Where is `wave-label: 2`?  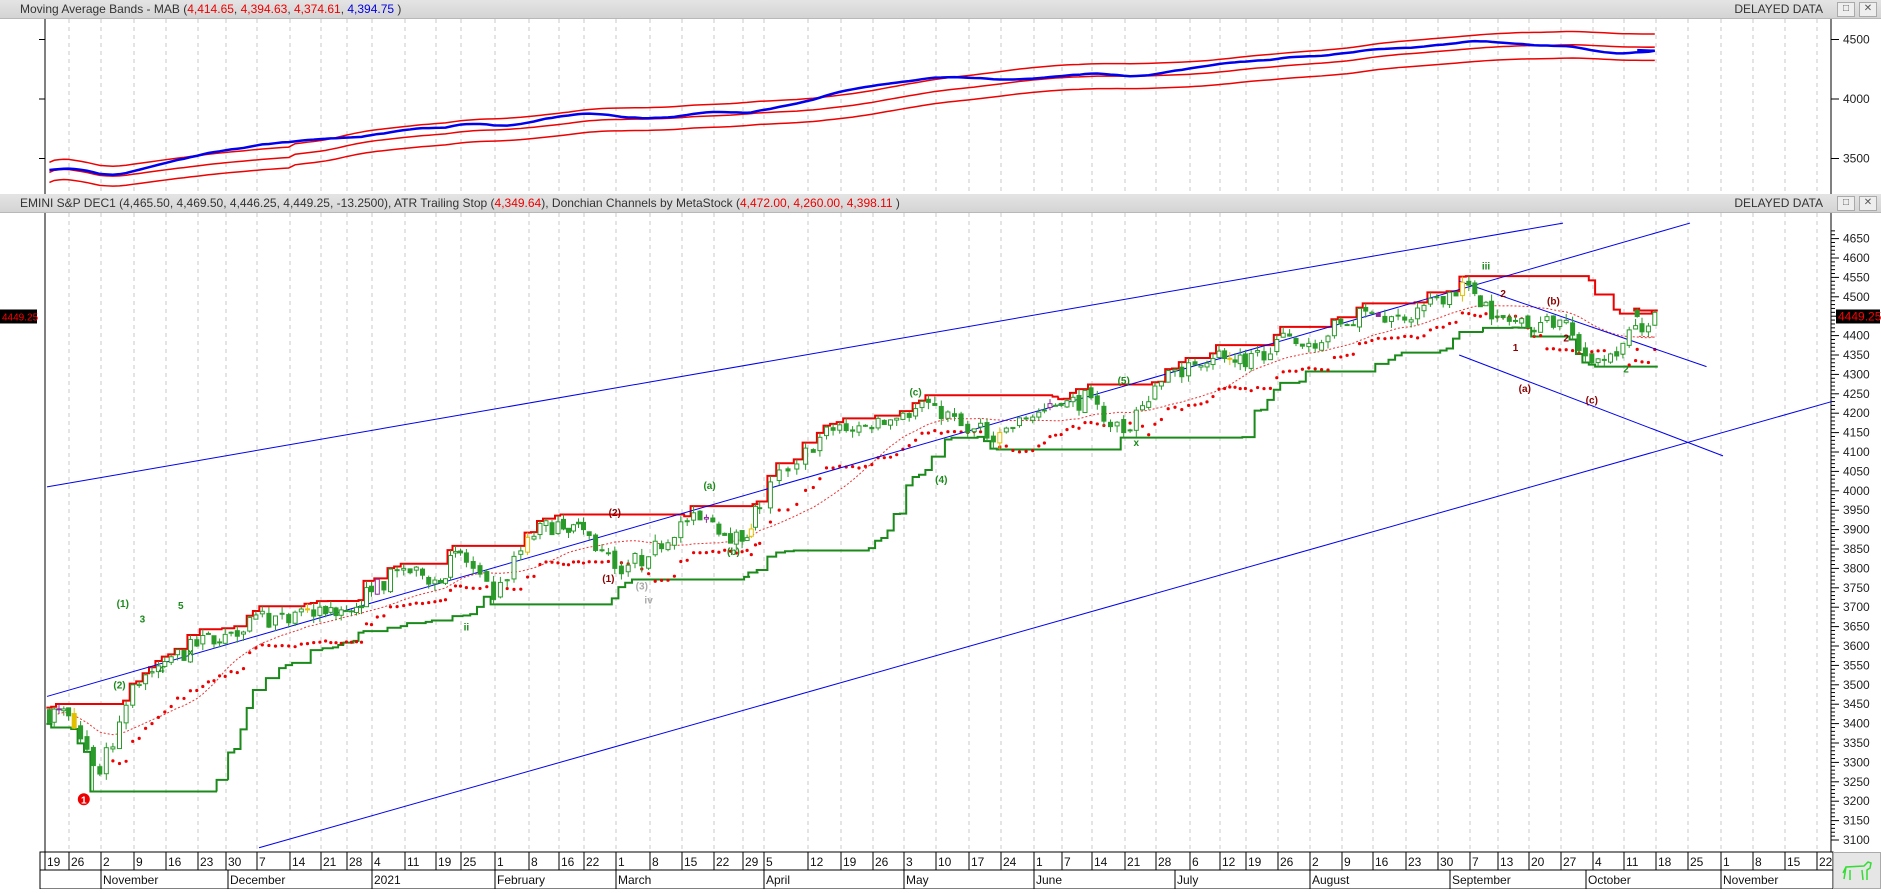 wave-label: 2 is located at coordinates (1566, 338).